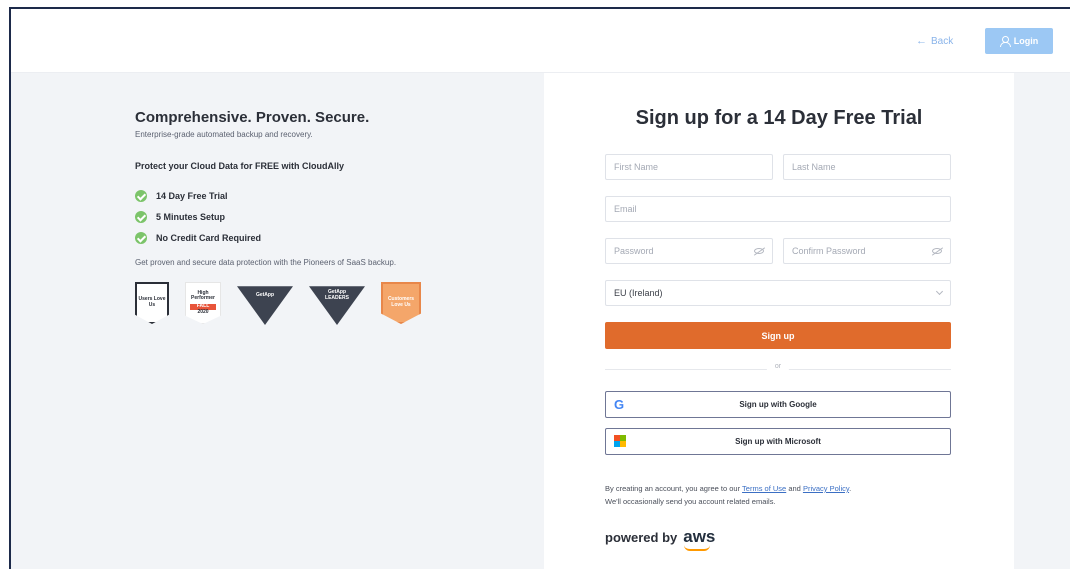  Describe the element at coordinates (203, 295) in the screenshot. I see `badge-label: High Performer` at that location.